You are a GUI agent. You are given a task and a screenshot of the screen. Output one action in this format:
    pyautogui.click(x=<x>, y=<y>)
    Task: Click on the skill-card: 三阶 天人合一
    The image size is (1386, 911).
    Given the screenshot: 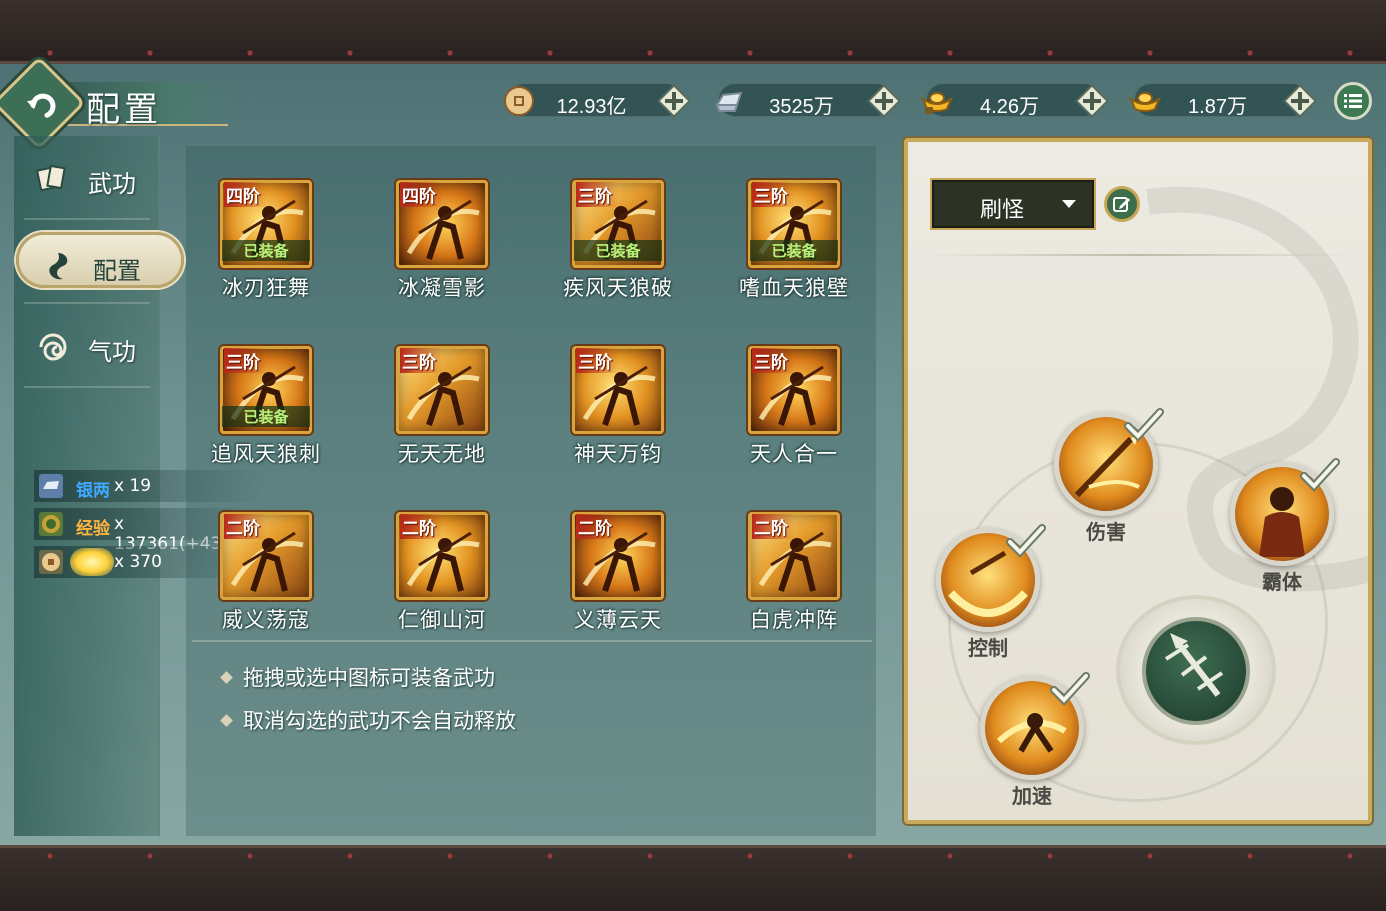 What is the action you would take?
    pyautogui.click(x=794, y=411)
    